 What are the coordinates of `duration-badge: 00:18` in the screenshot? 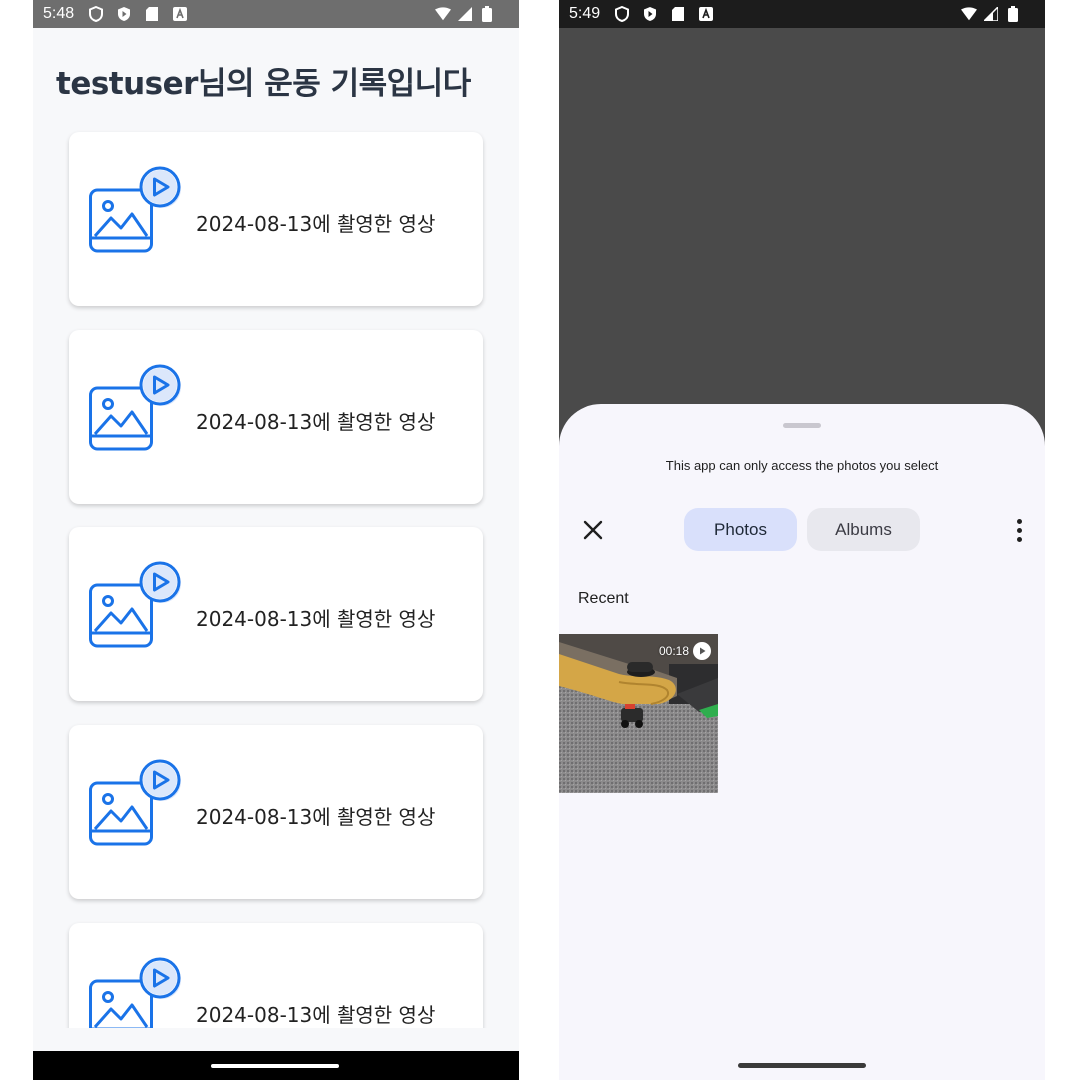 It's located at (685, 651).